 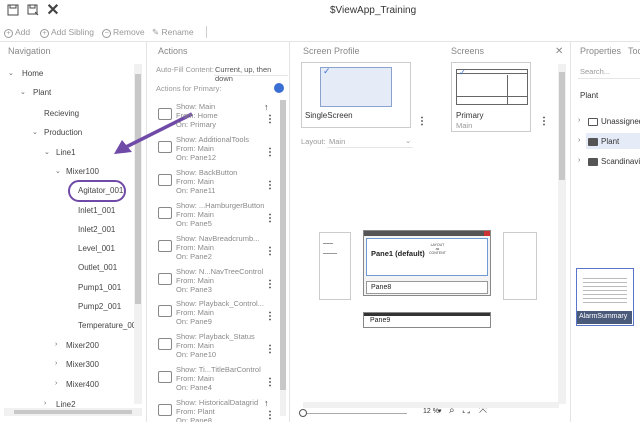 What do you see at coordinates (82, 171) in the screenshot?
I see `nav-item-mixer100: Mixer100` at bounding box center [82, 171].